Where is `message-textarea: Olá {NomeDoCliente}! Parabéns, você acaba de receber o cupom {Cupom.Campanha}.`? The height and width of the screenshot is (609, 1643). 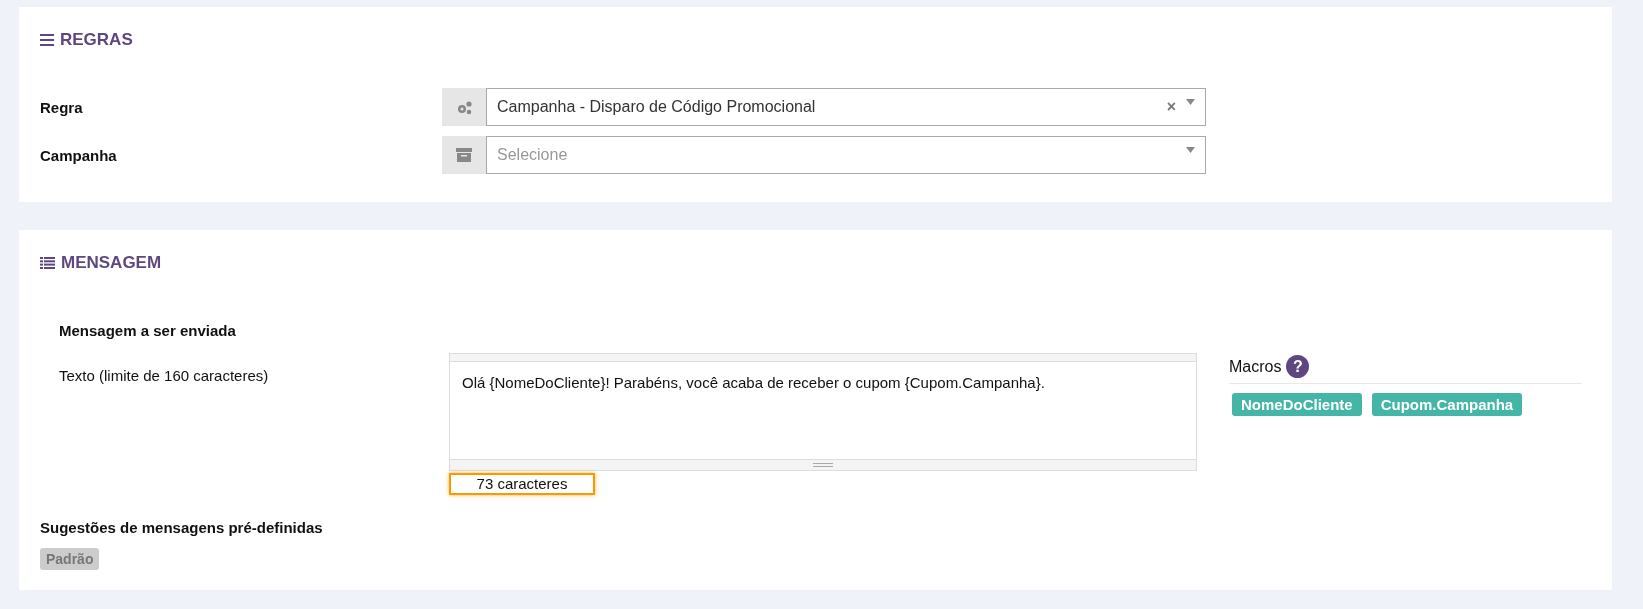 message-textarea: Olá {NomeDoCliente}! Parabéns, você acaba de receber o cupom {Cupom.Campanha}. is located at coordinates (823, 412).